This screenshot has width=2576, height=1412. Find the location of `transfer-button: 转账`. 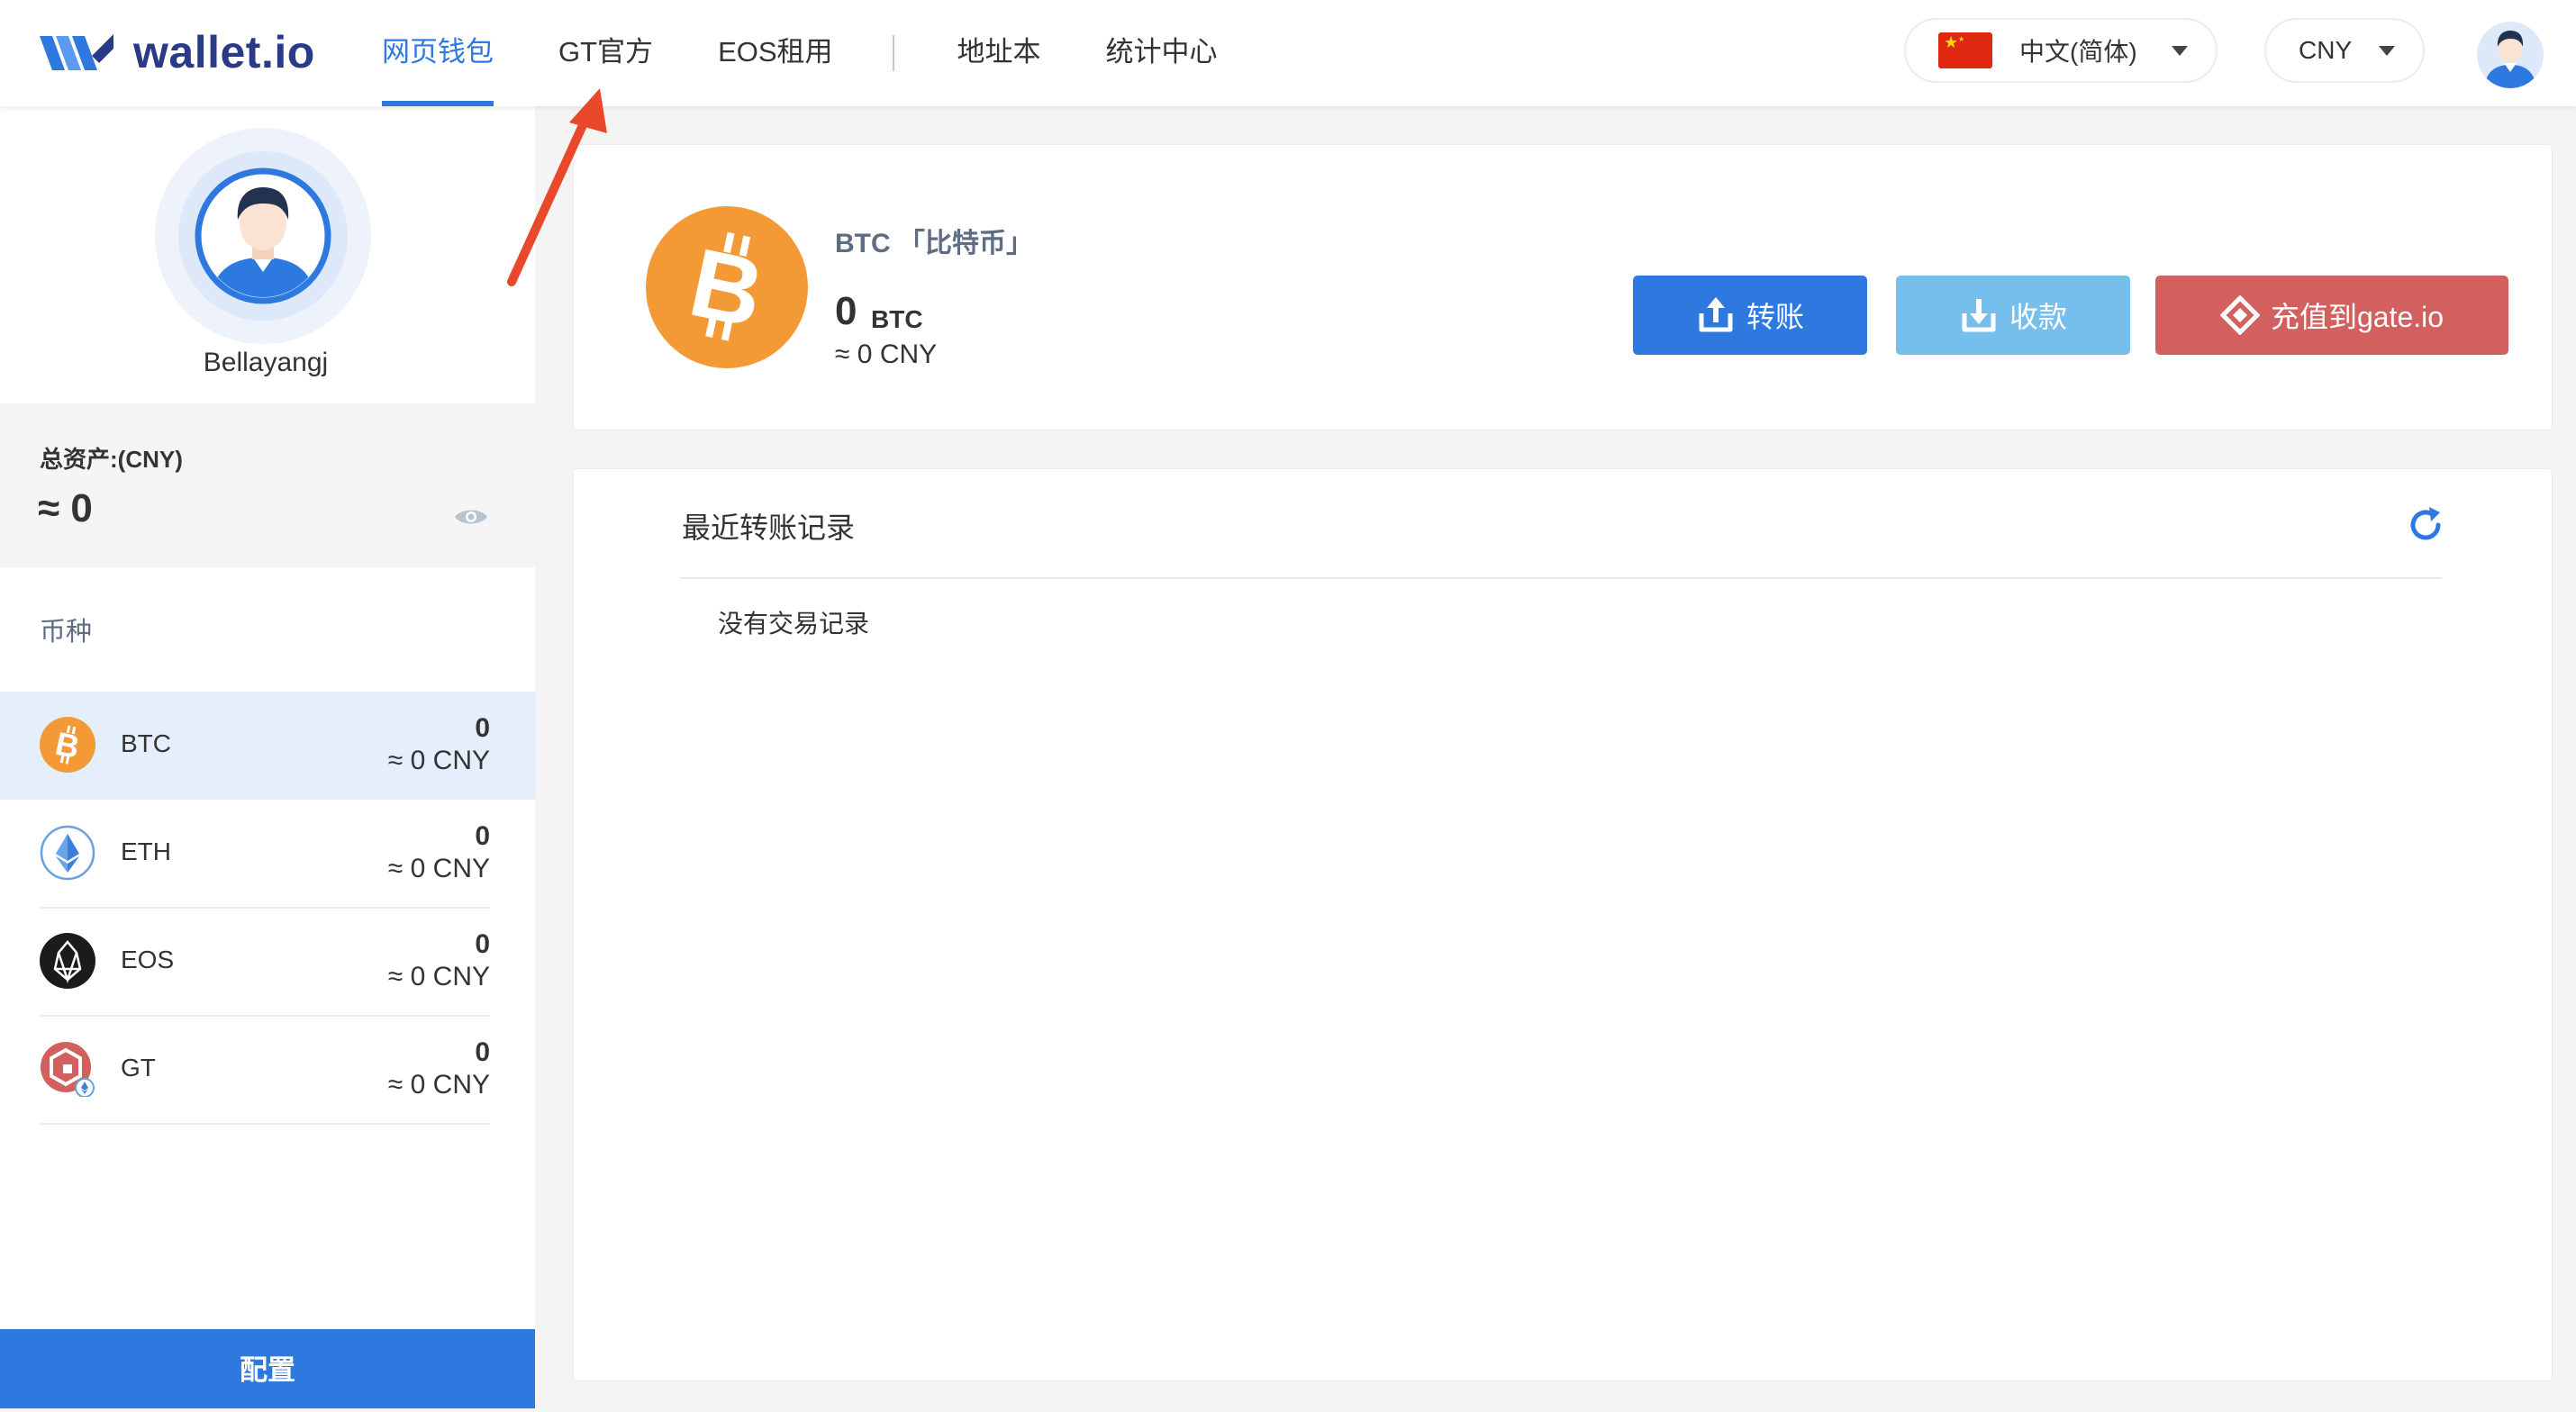

transfer-button: 转账 is located at coordinates (1750, 315).